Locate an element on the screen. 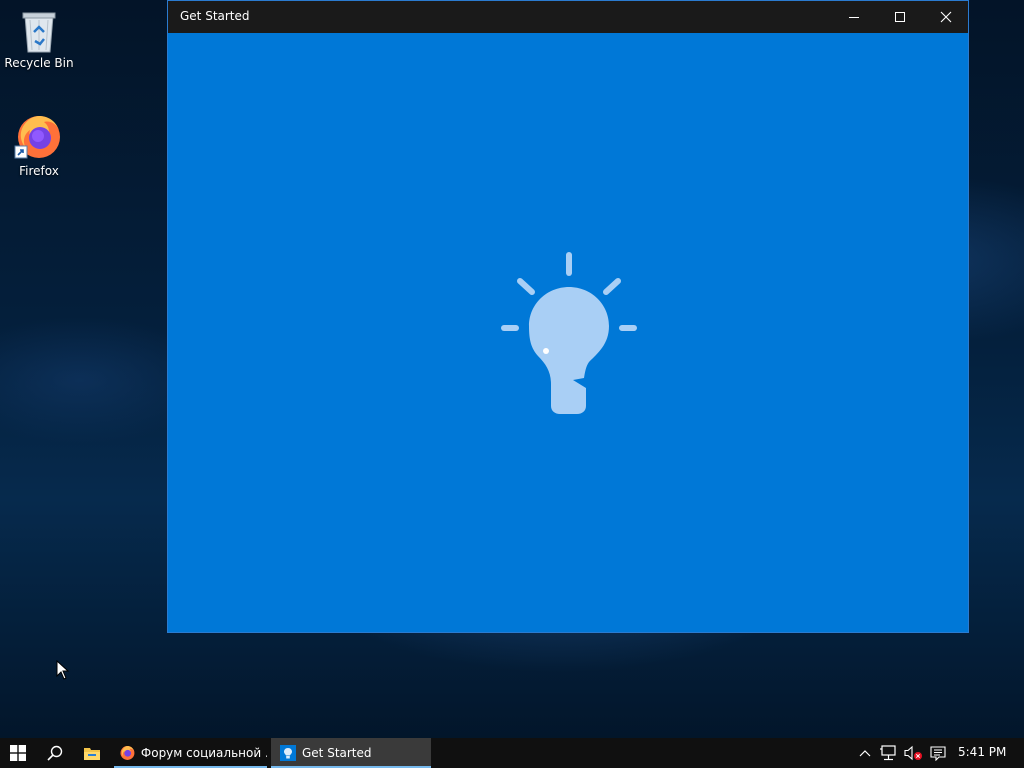  desktop-icon-firefox: Firefox is located at coordinates (39, 145).